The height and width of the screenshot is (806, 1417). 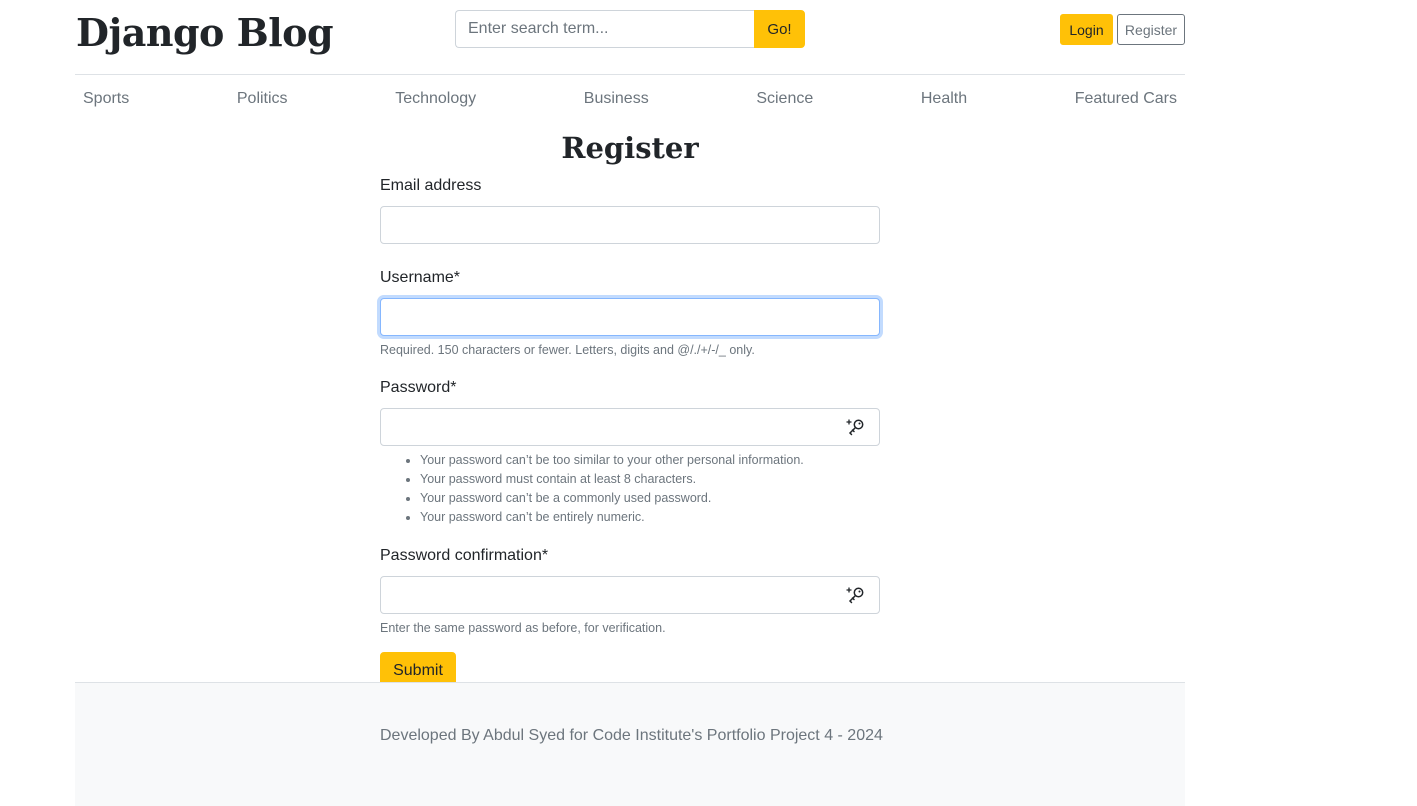 I want to click on password-confirmation-field, so click(x=630, y=595).